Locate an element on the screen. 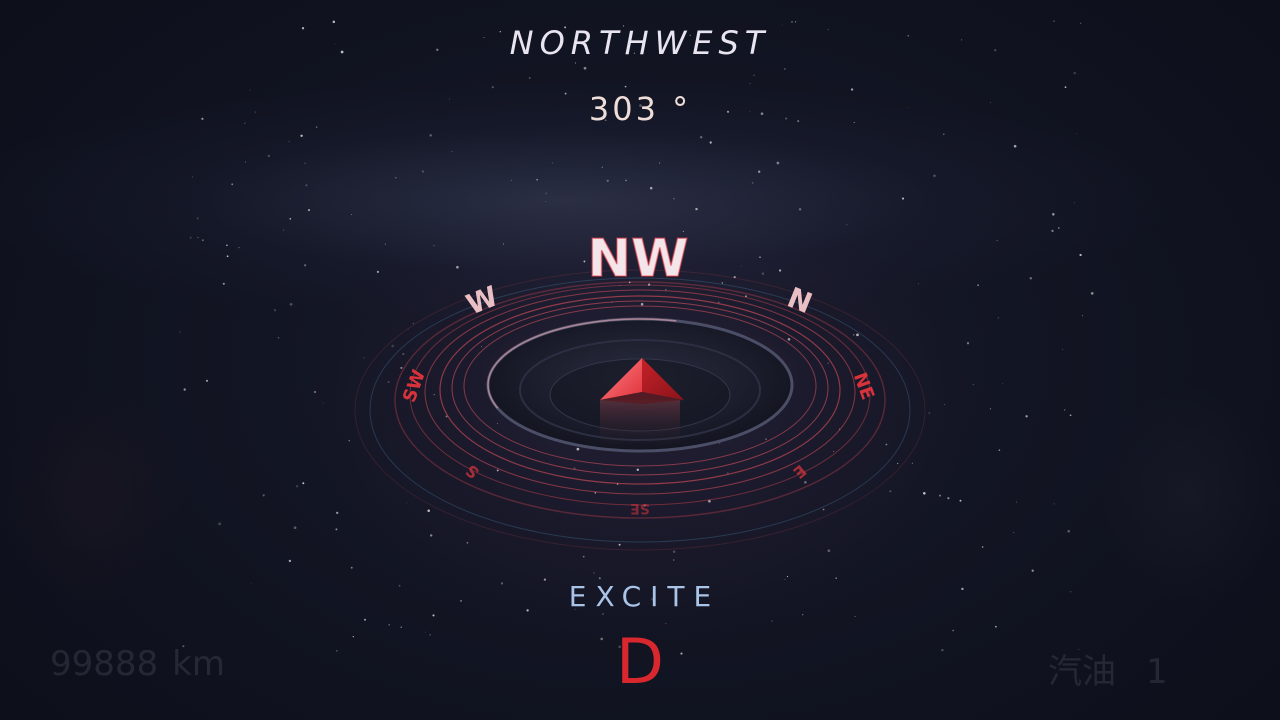 The height and width of the screenshot is (720, 1280). compass-label-right-upper: N is located at coordinates (800, 300).